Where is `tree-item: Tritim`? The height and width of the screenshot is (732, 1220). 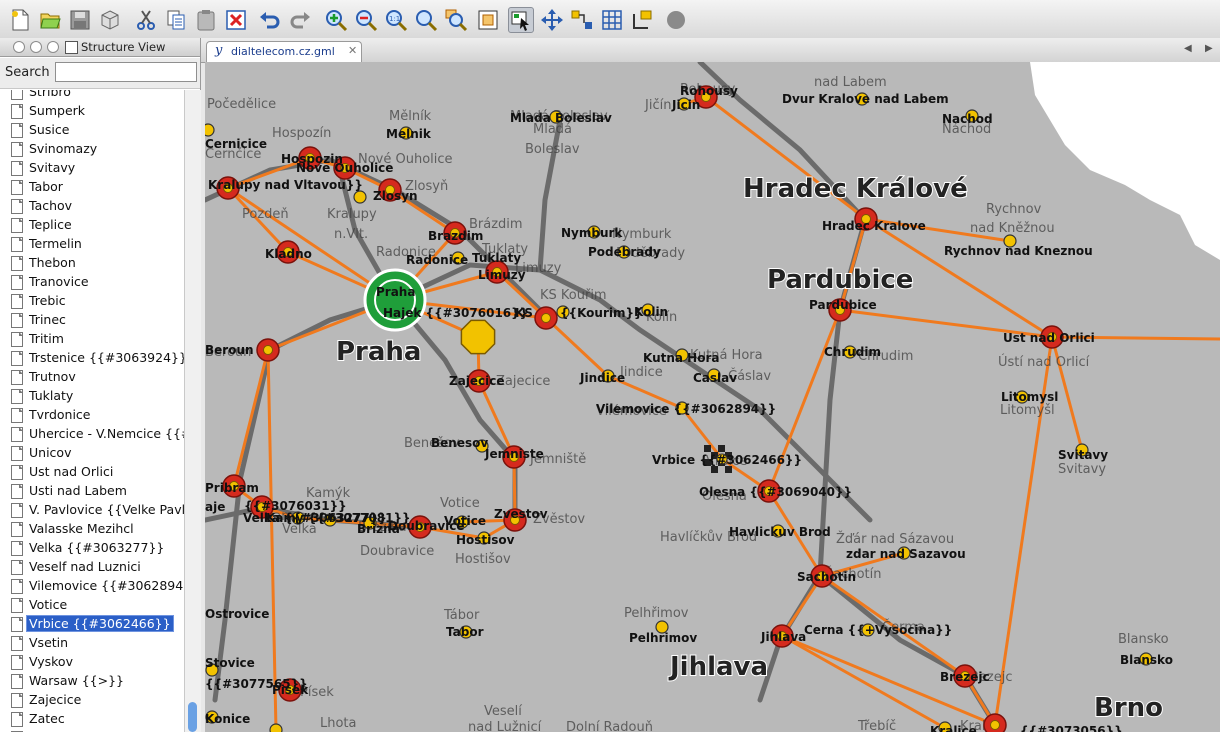
tree-item: Tritim is located at coordinates (92, 339).